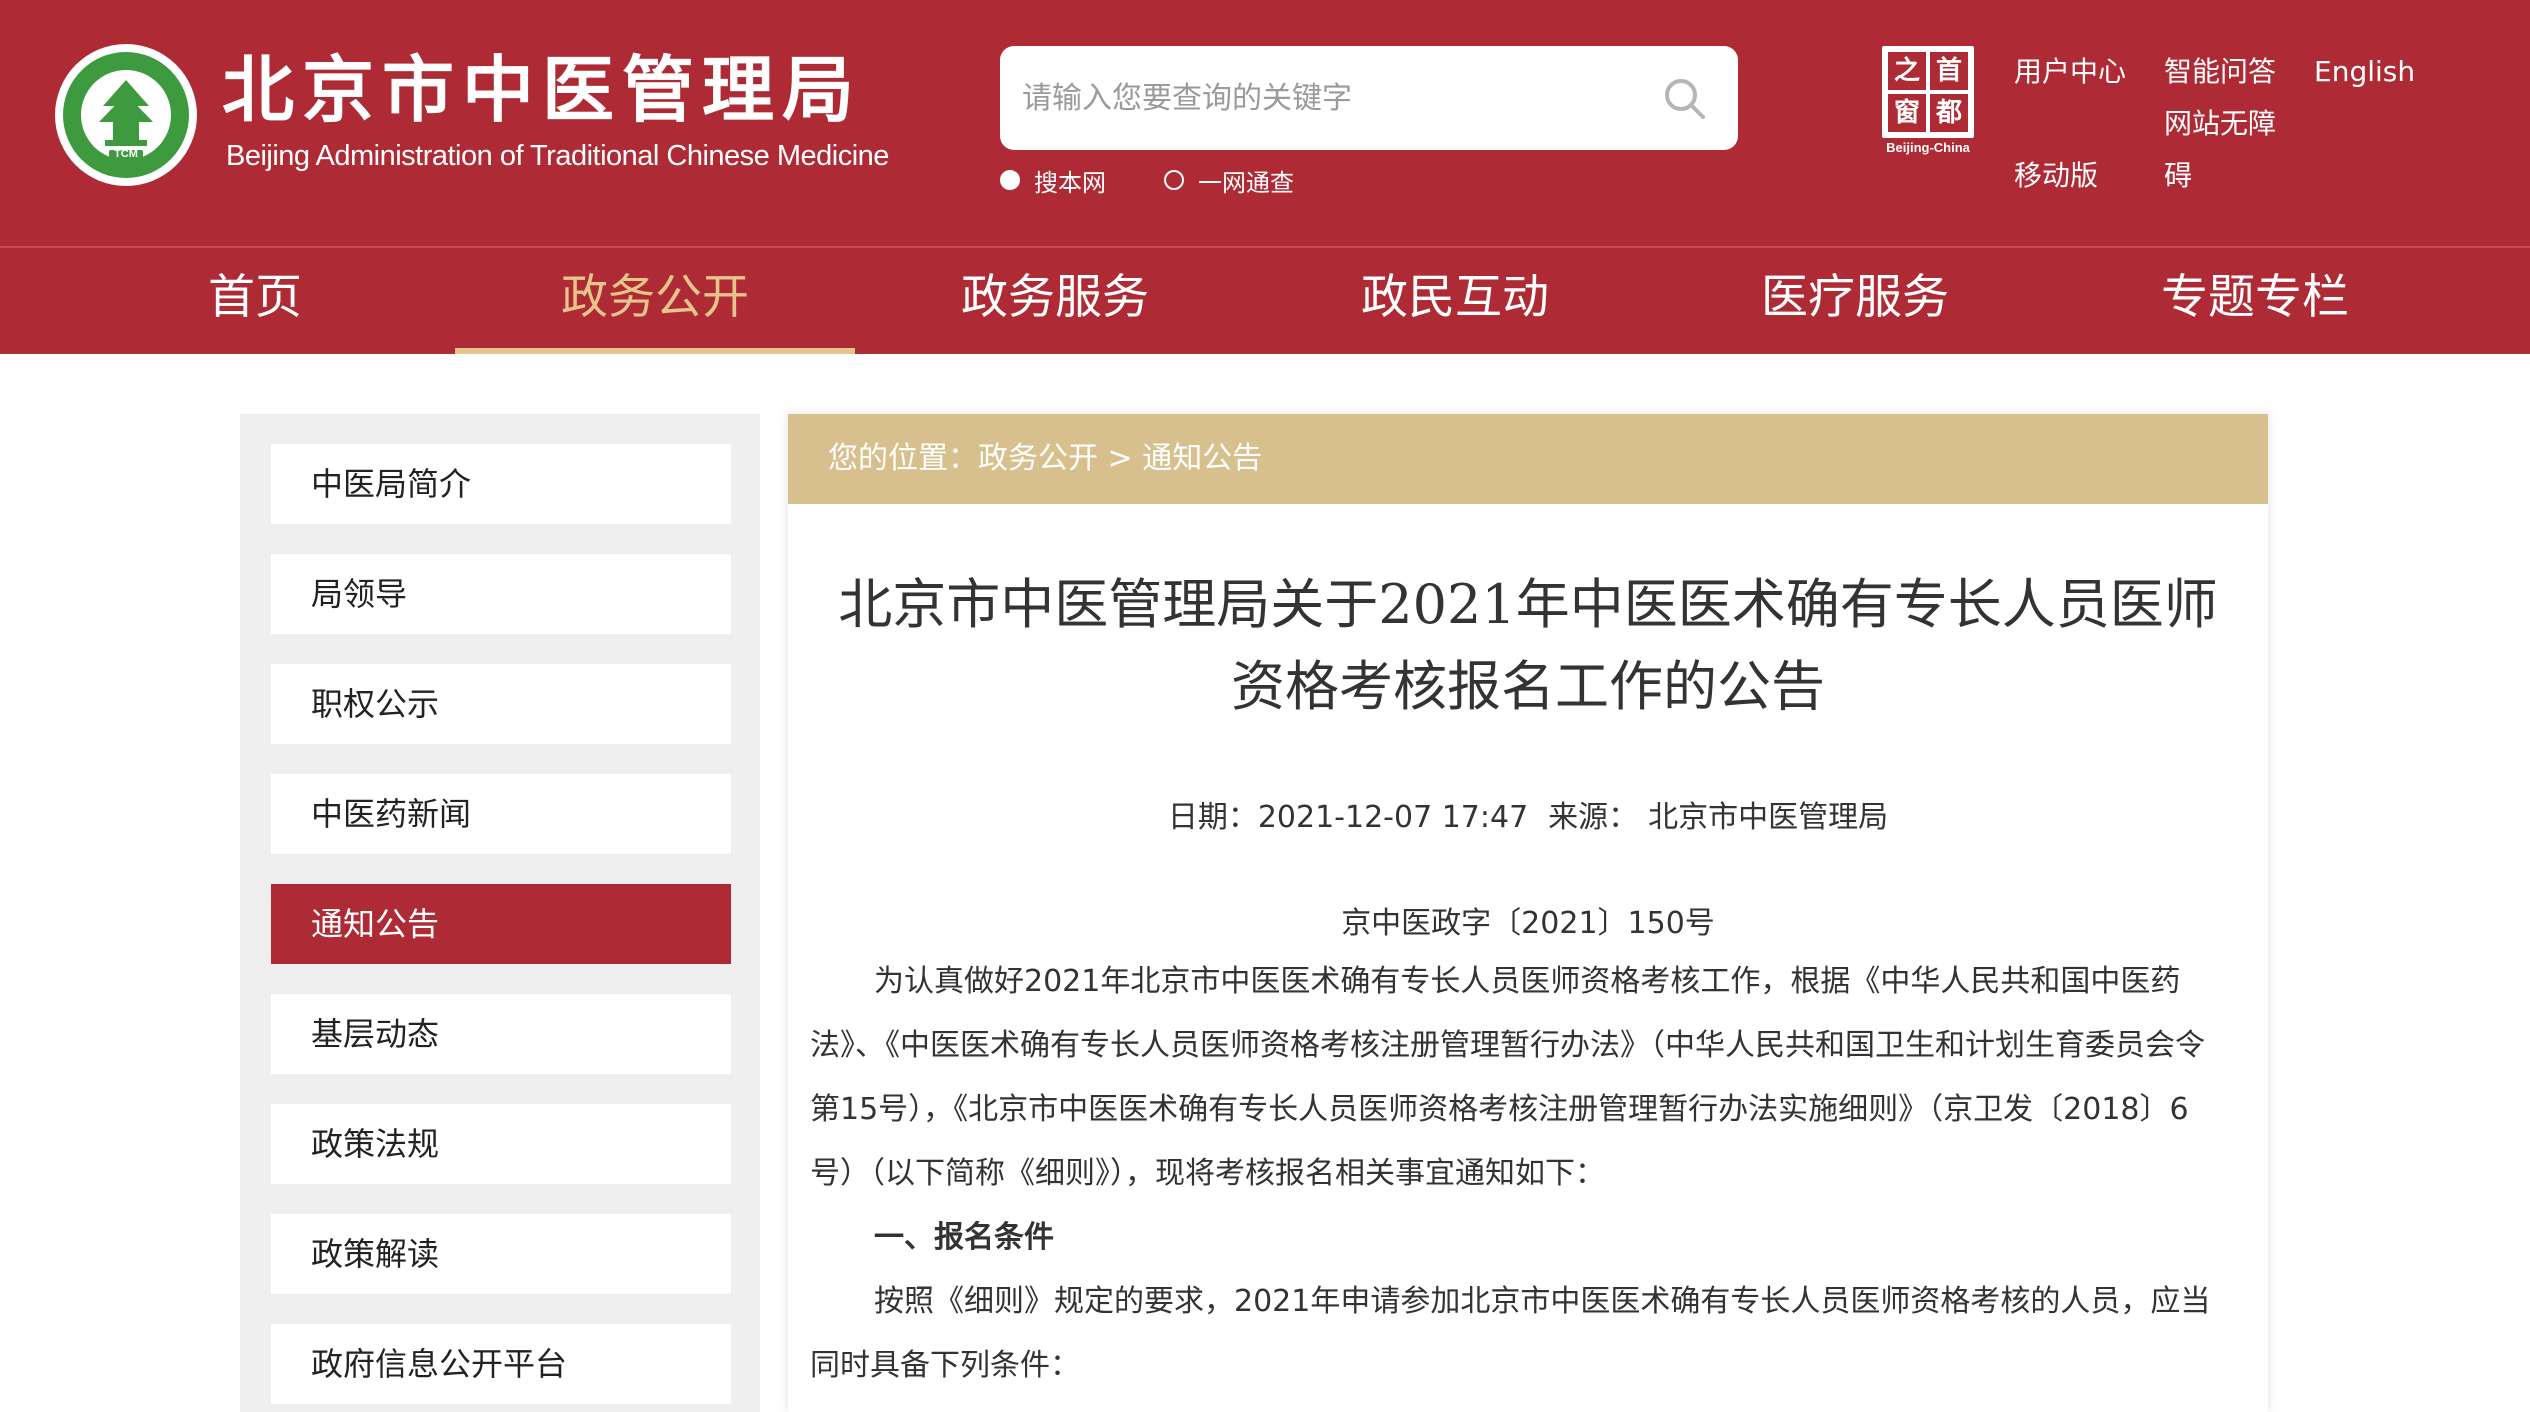  What do you see at coordinates (126, 120) in the screenshot?
I see `temple-icon` at bounding box center [126, 120].